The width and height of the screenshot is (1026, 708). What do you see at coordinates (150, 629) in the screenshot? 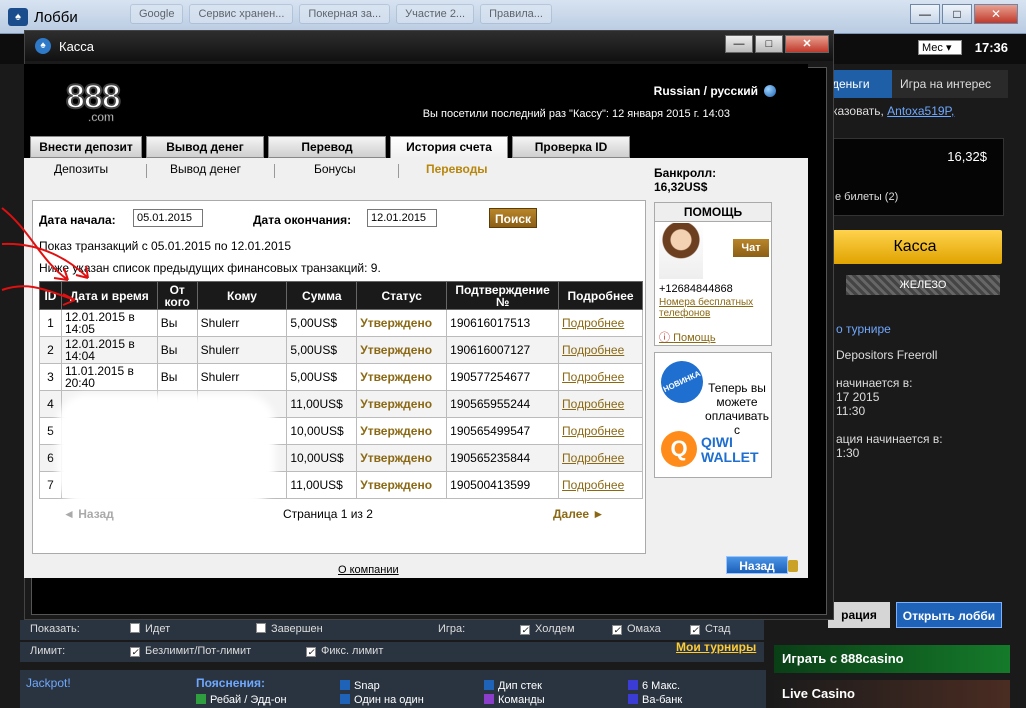
I see `filter-going: Идет` at bounding box center [150, 629].